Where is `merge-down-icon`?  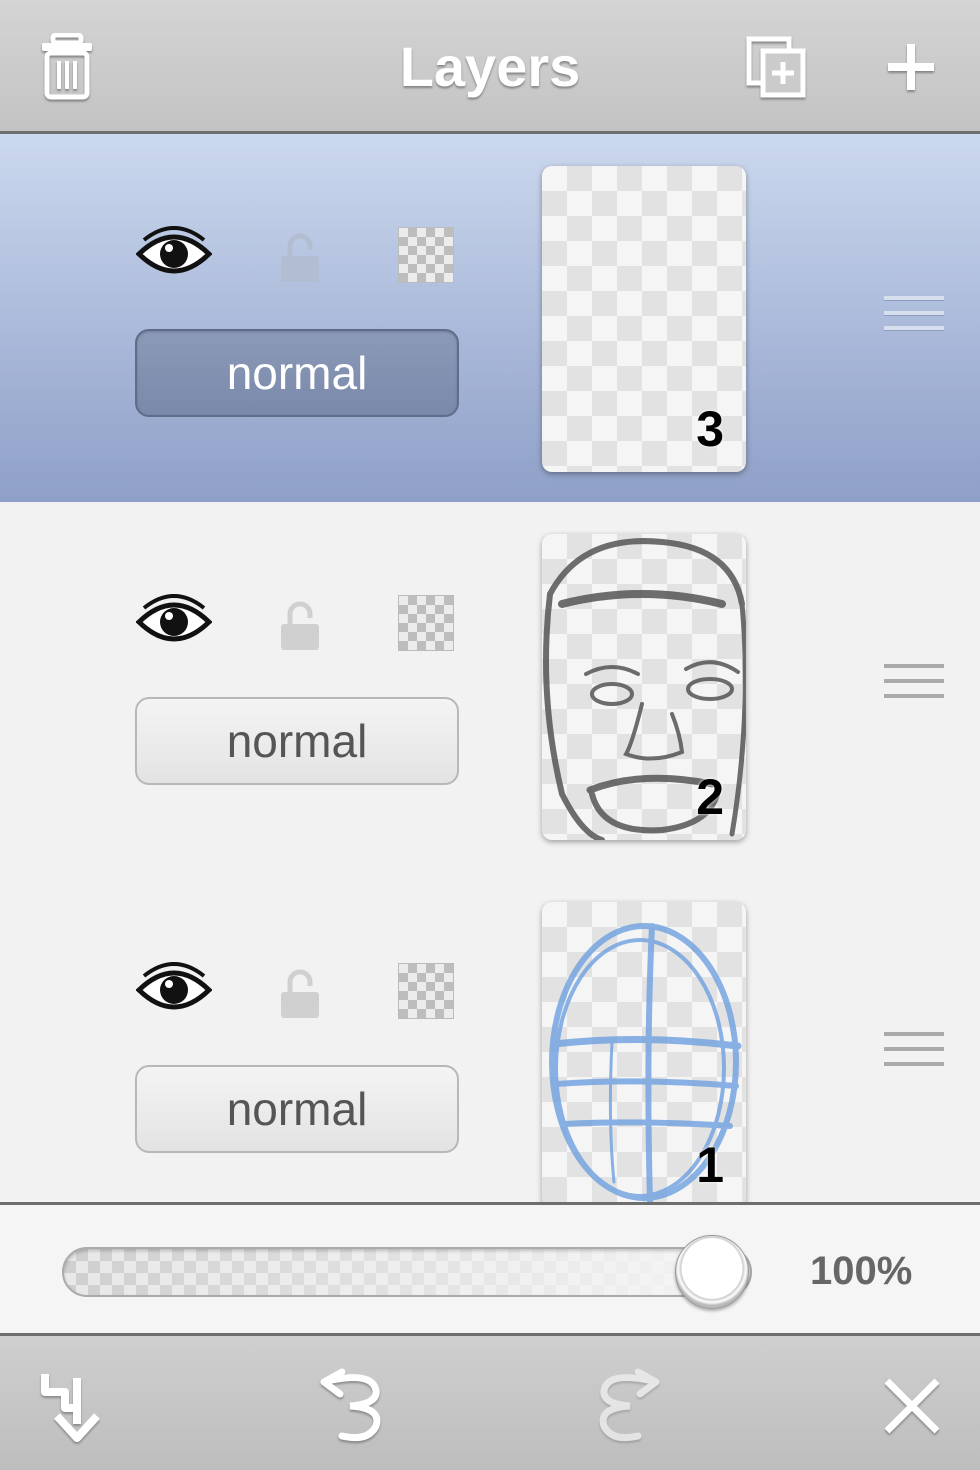 merge-down-icon is located at coordinates (70, 1408).